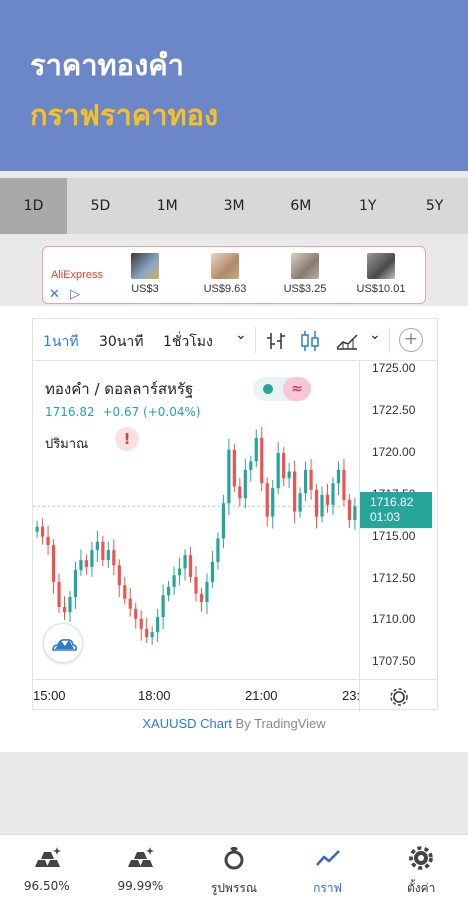 This screenshot has width=468, height=900. Describe the element at coordinates (351, 695) in the screenshot. I see `x-tick-label: 23:` at that location.